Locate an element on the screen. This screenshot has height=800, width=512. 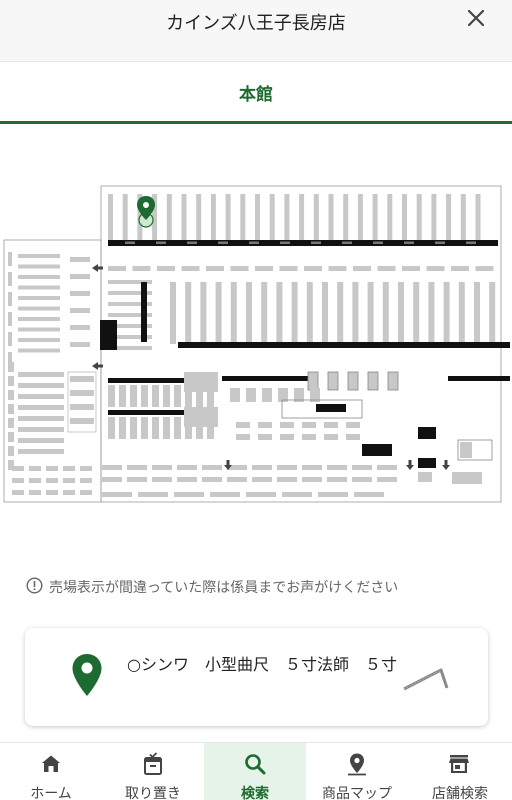
map-west-wing-wall is located at coordinates (52, 371).